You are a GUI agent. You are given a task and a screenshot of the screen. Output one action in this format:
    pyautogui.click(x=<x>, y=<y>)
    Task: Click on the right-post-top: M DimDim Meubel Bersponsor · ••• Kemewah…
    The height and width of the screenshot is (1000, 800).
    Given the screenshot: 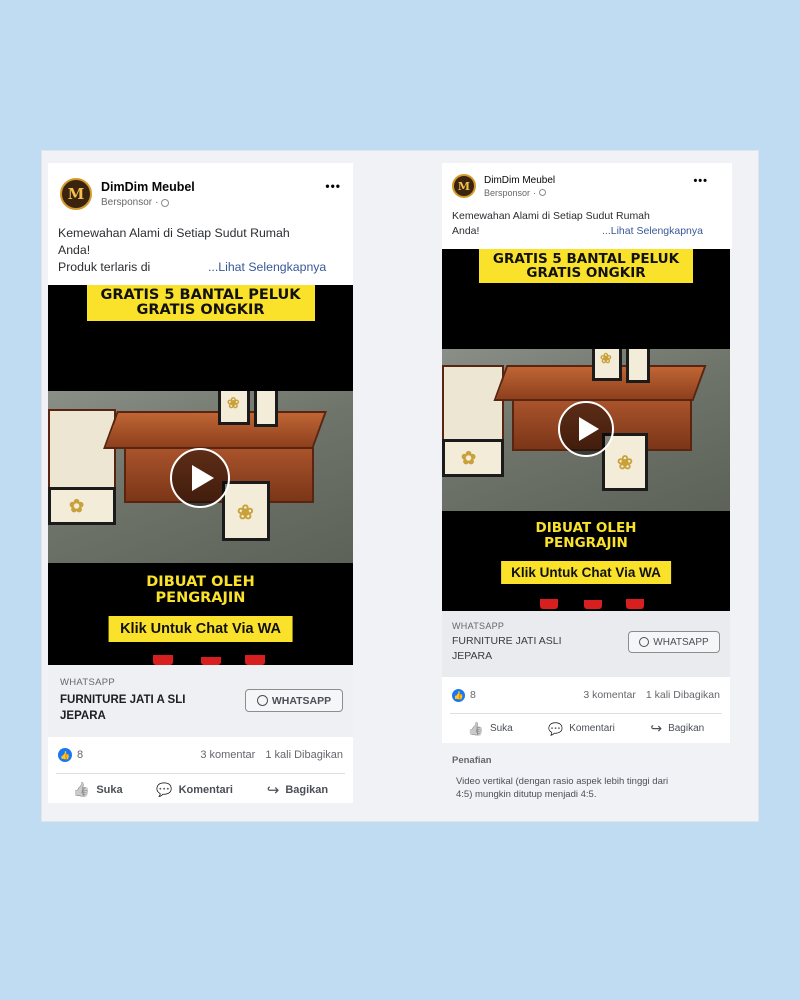 What is the action you would take?
    pyautogui.click(x=587, y=206)
    